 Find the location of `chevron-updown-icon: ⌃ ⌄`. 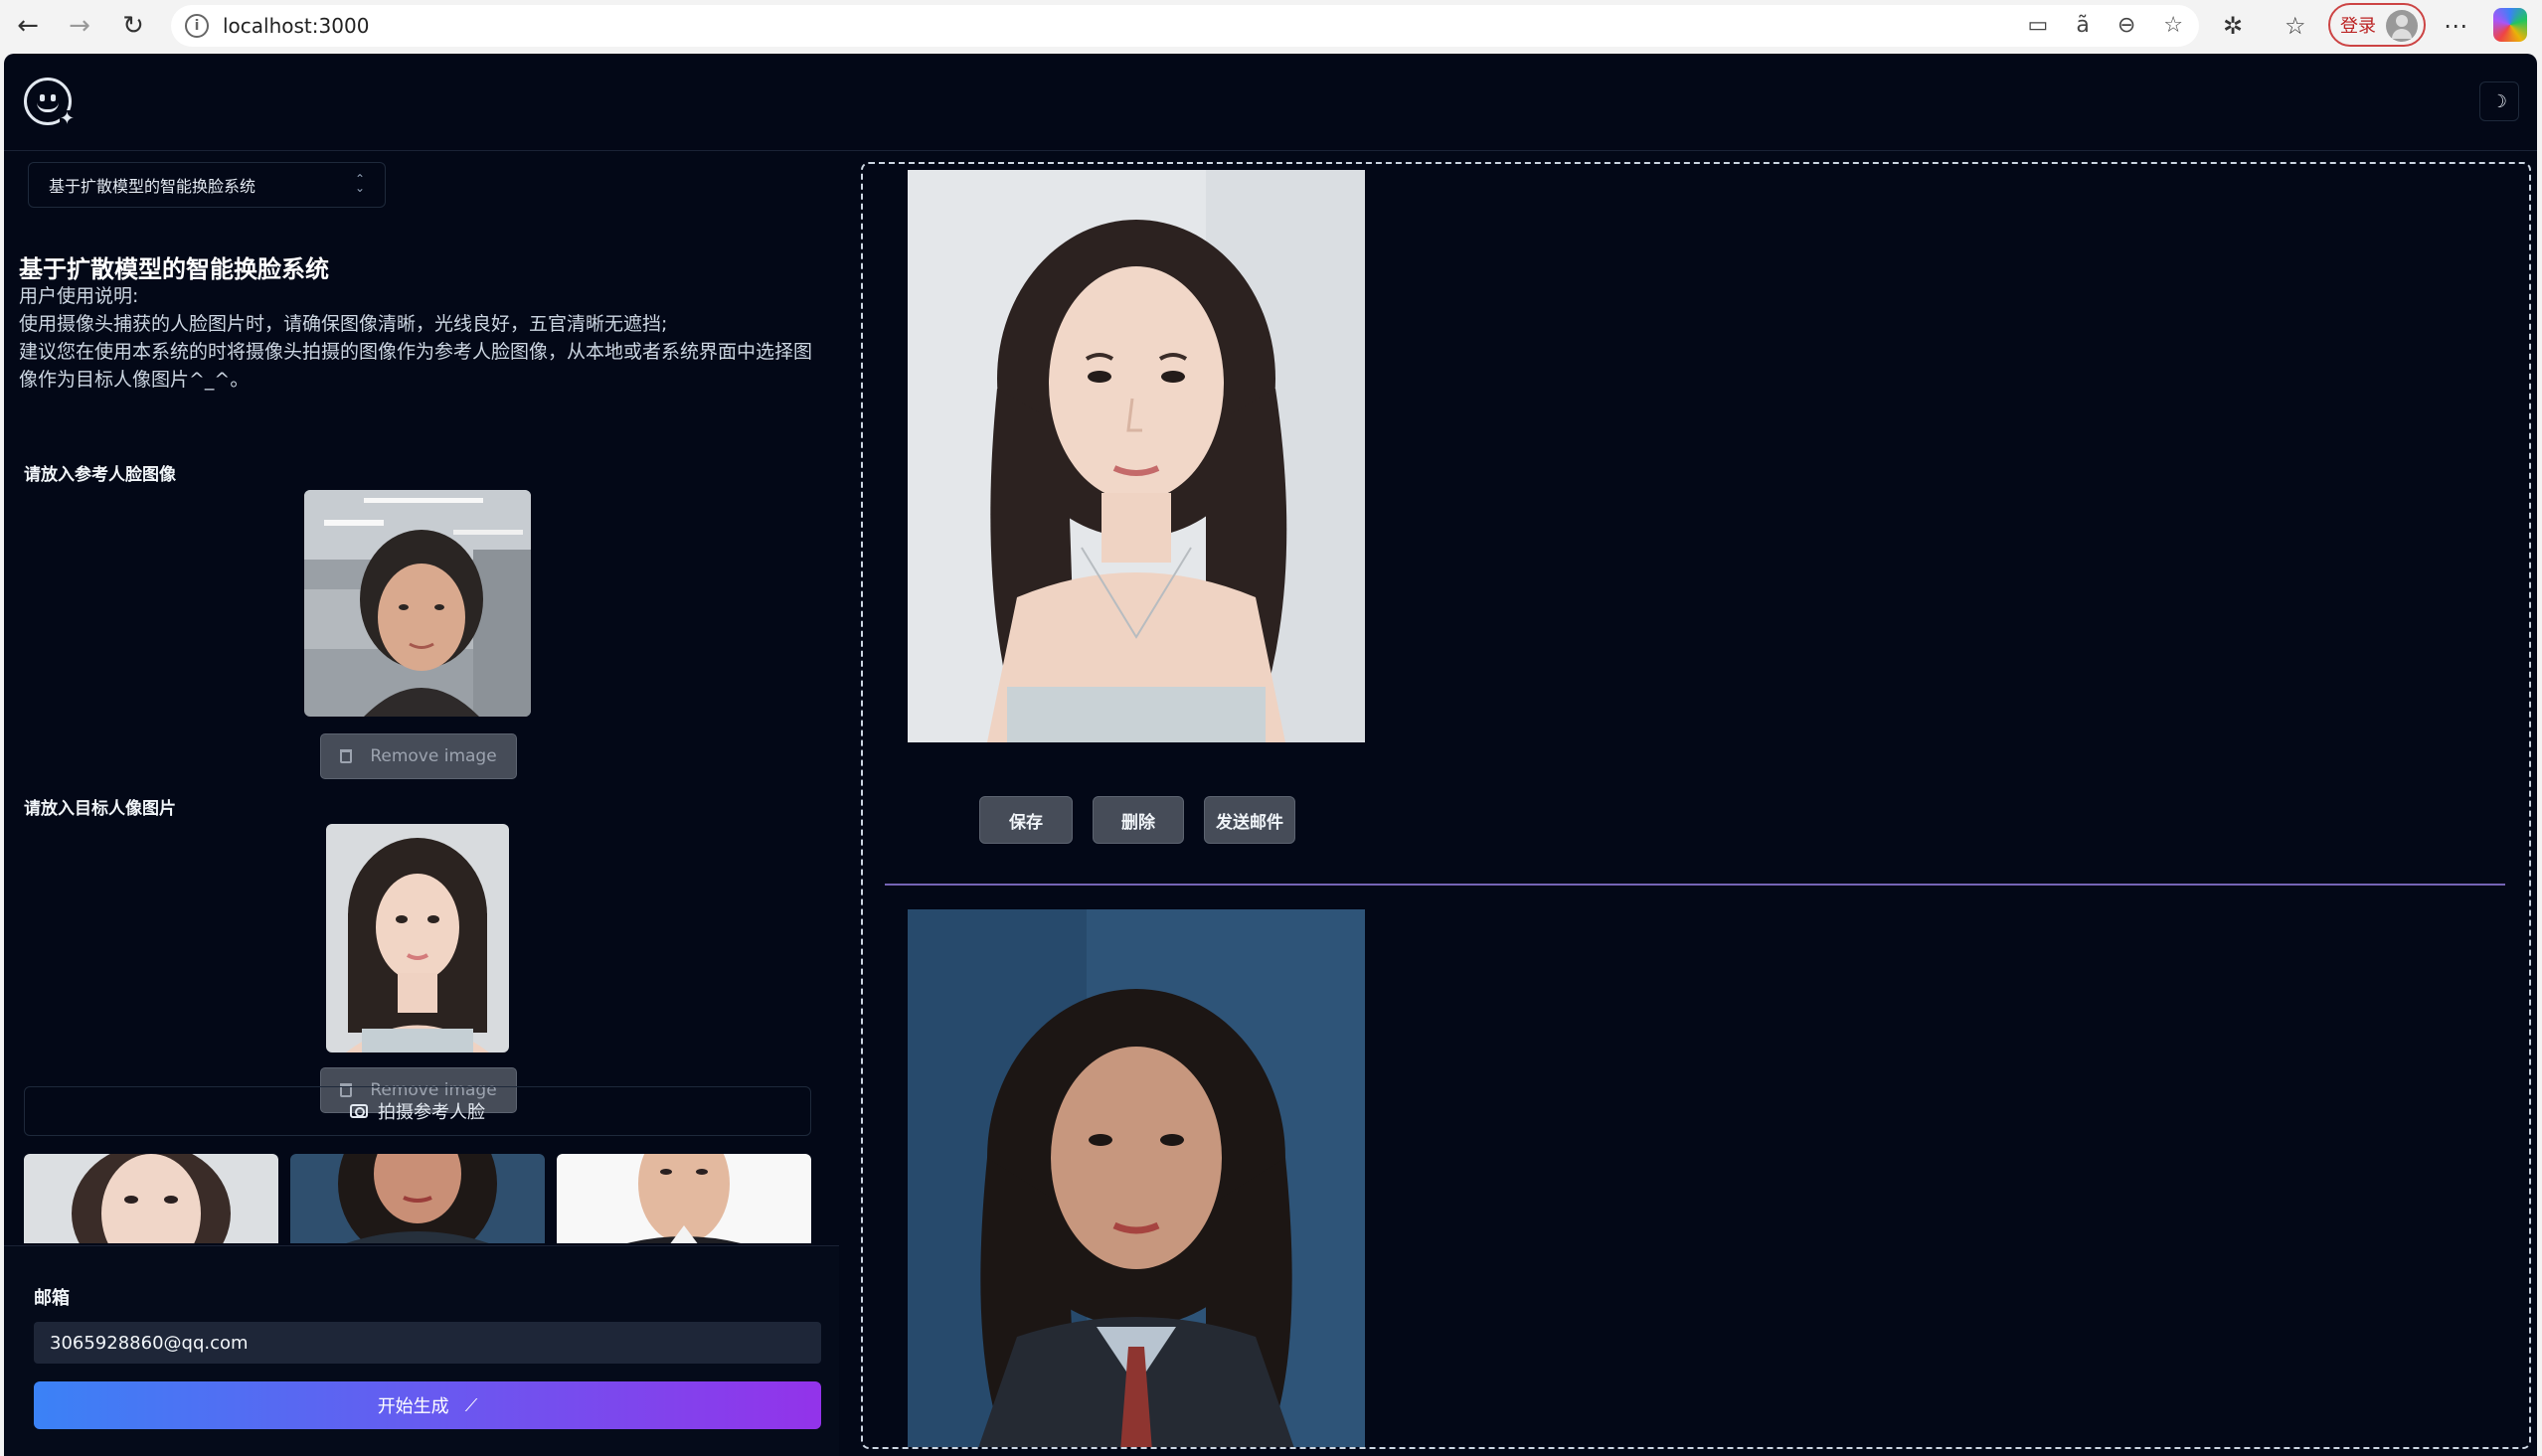

chevron-updown-icon: ⌃ ⌄ is located at coordinates (359, 183).